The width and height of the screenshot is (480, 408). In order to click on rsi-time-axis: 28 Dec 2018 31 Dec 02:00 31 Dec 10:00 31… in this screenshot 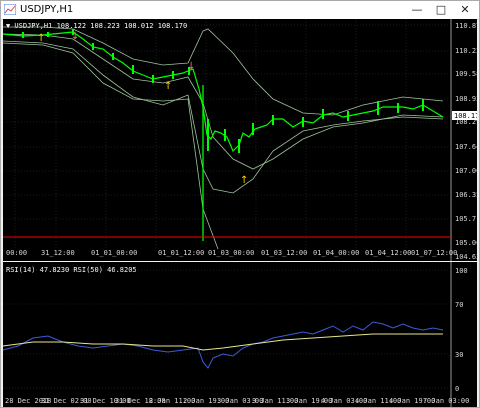, I will do `click(237, 401)`.